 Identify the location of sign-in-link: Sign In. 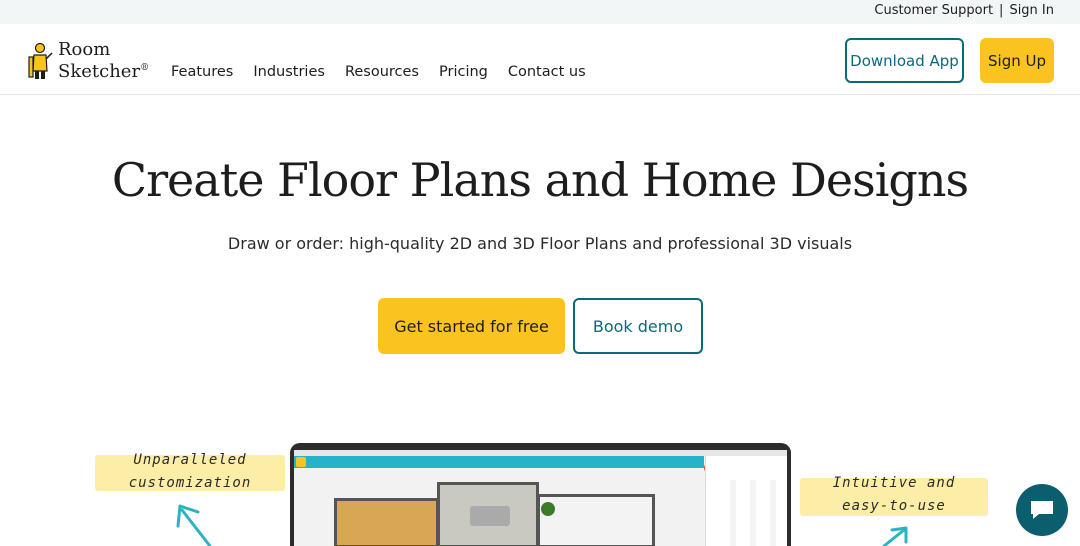
(1031, 10).